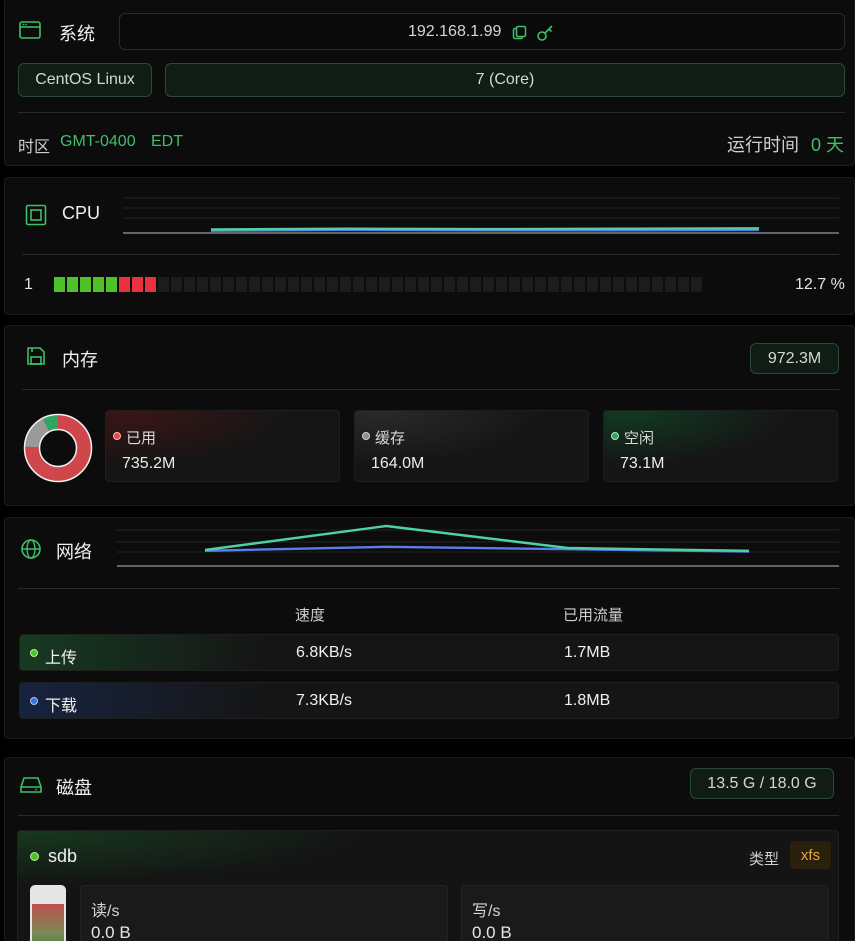  What do you see at coordinates (58, 448) in the screenshot?
I see `memory-donut-chart` at bounding box center [58, 448].